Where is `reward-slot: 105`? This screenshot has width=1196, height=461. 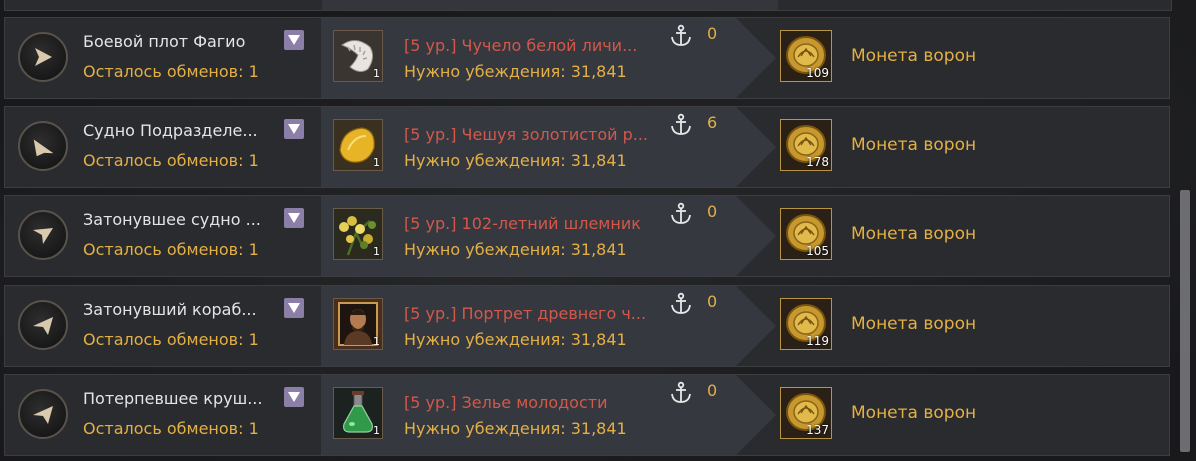
reward-slot: 105 is located at coordinates (806, 234).